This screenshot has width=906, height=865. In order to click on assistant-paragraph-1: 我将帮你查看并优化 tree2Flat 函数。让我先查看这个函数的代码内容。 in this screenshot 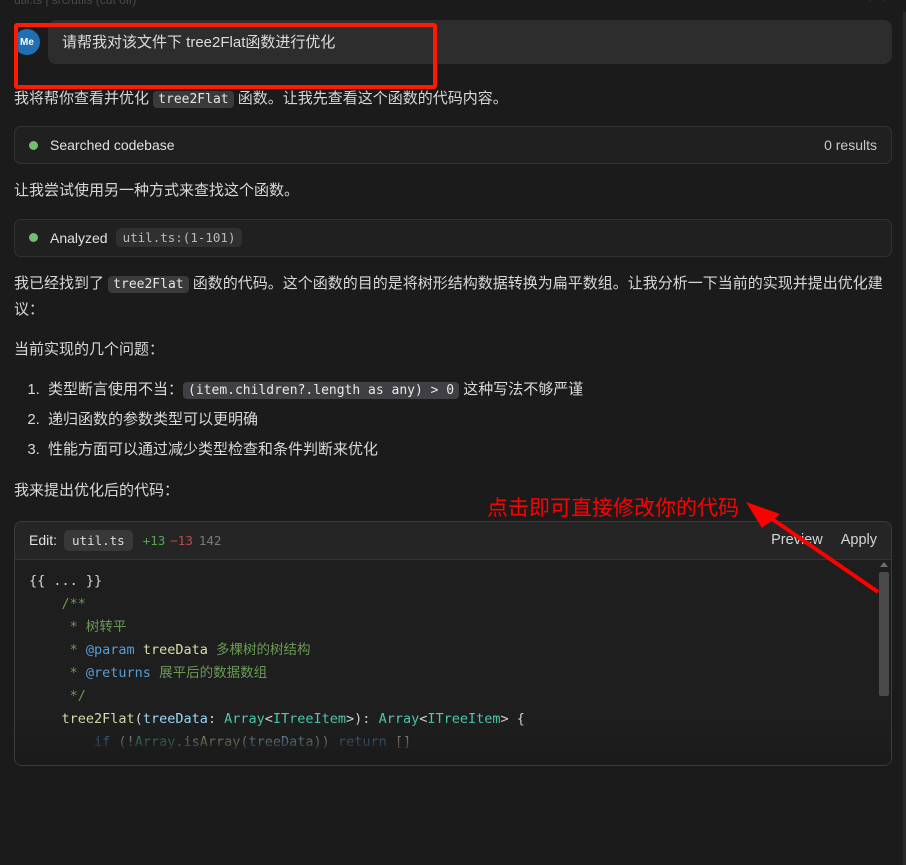, I will do `click(451, 99)`.